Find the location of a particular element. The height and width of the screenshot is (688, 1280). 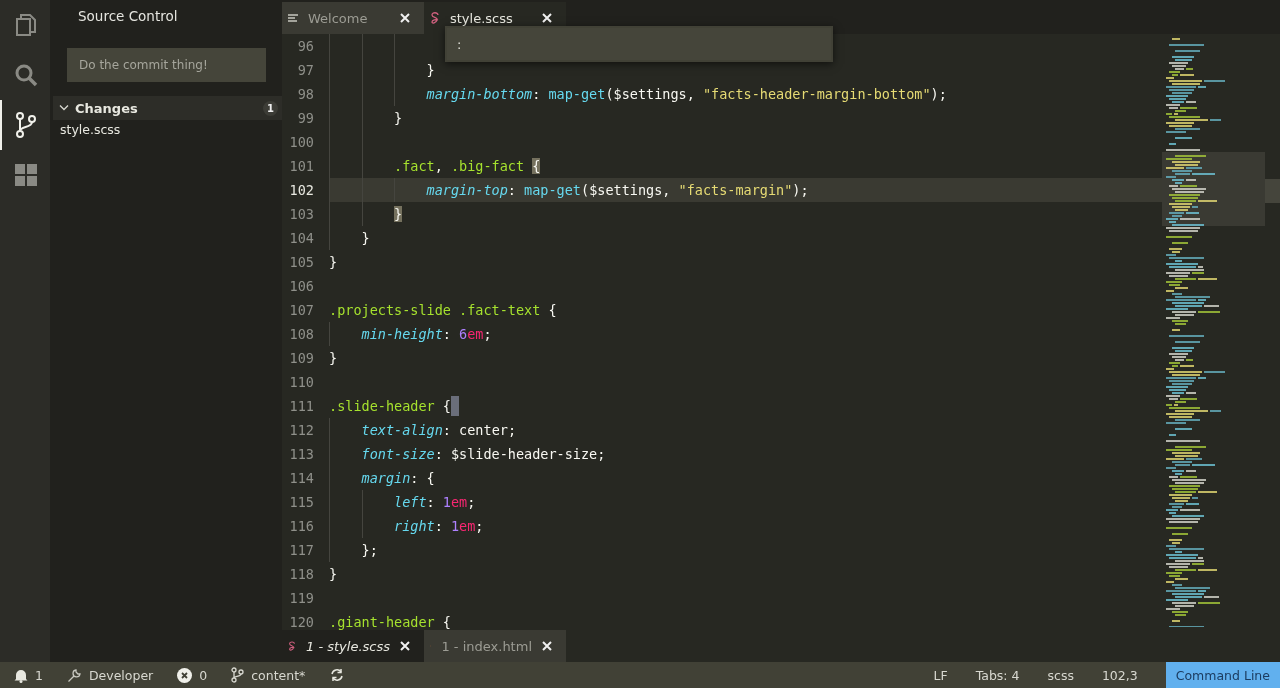

error-icon is located at coordinates (185, 675).